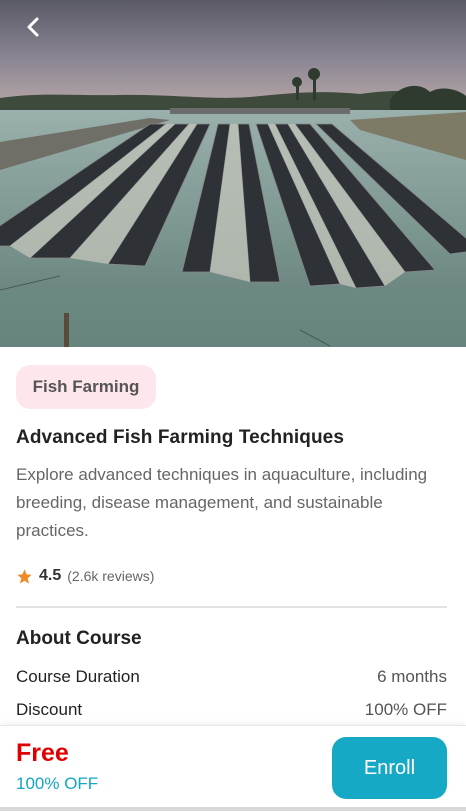 The image size is (466, 812). Describe the element at coordinates (233, 768) in the screenshot. I see `enroll-footer: Free 100% OFF Enroll` at that location.